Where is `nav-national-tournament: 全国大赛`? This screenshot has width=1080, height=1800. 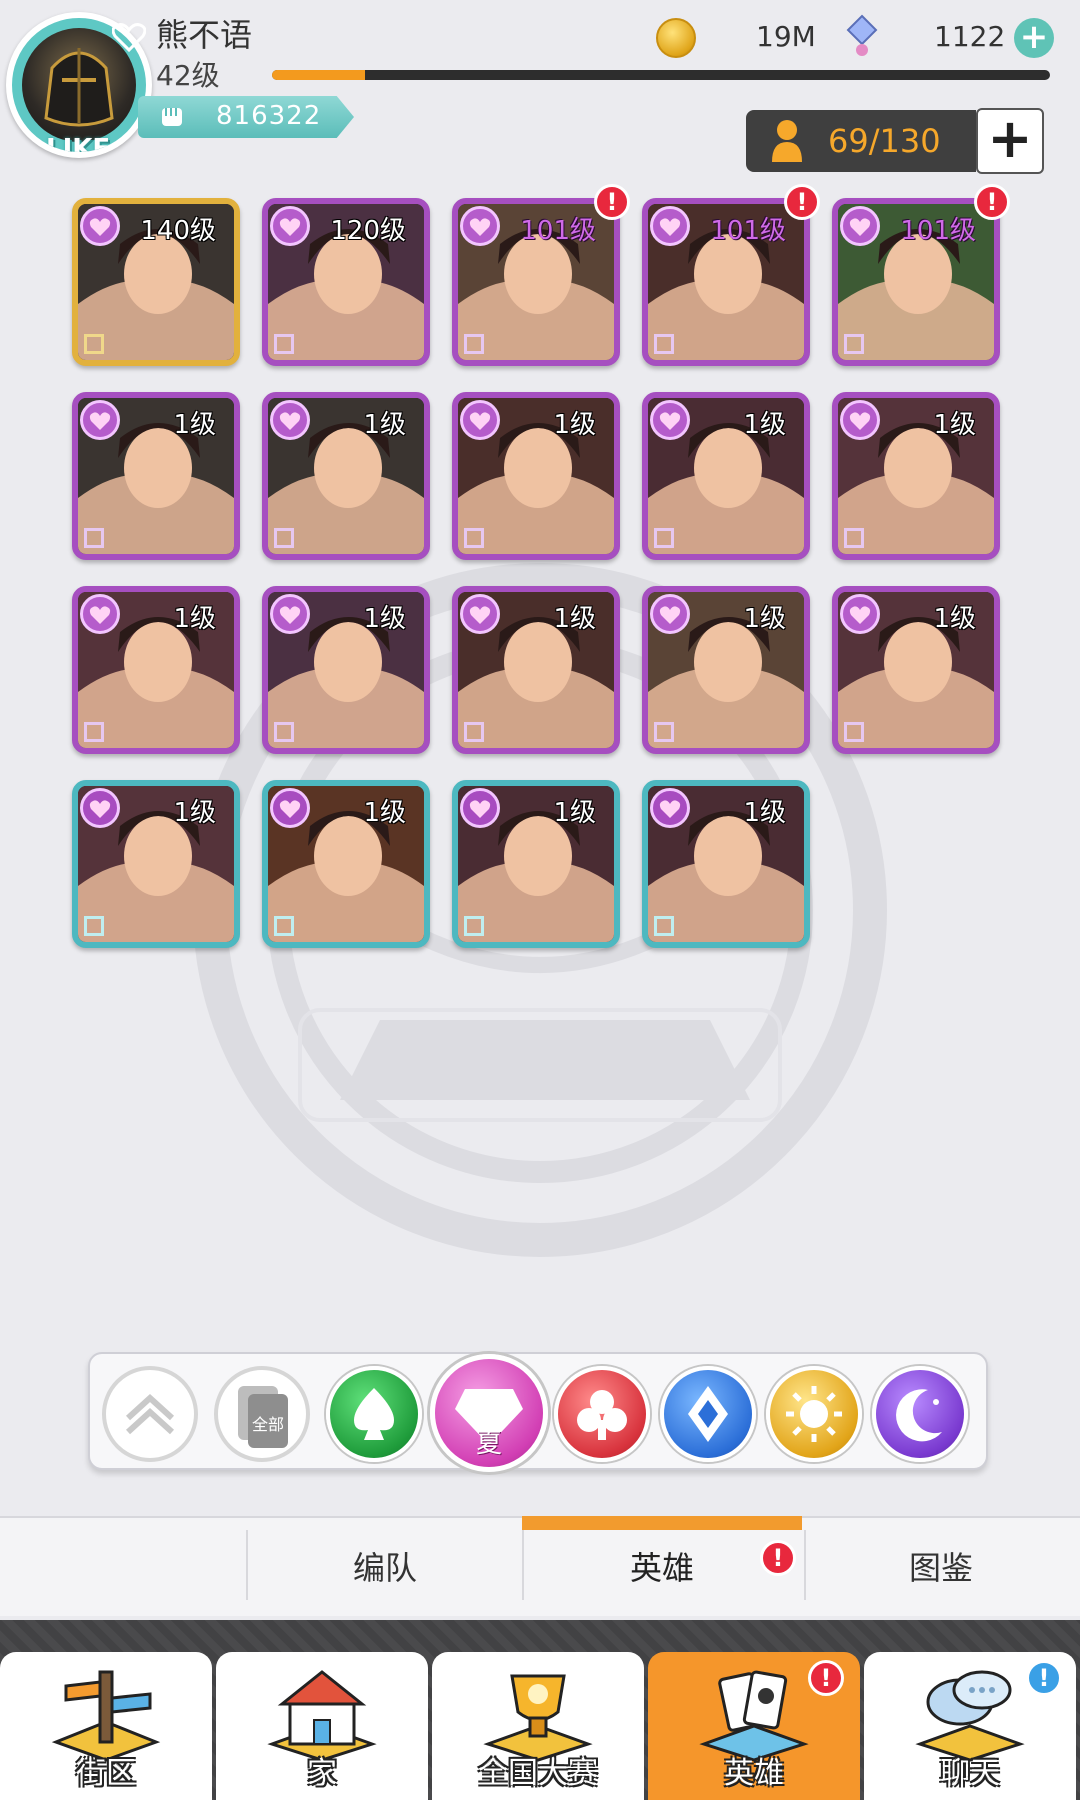
nav-national-tournament: 全国大赛 is located at coordinates (538, 1726).